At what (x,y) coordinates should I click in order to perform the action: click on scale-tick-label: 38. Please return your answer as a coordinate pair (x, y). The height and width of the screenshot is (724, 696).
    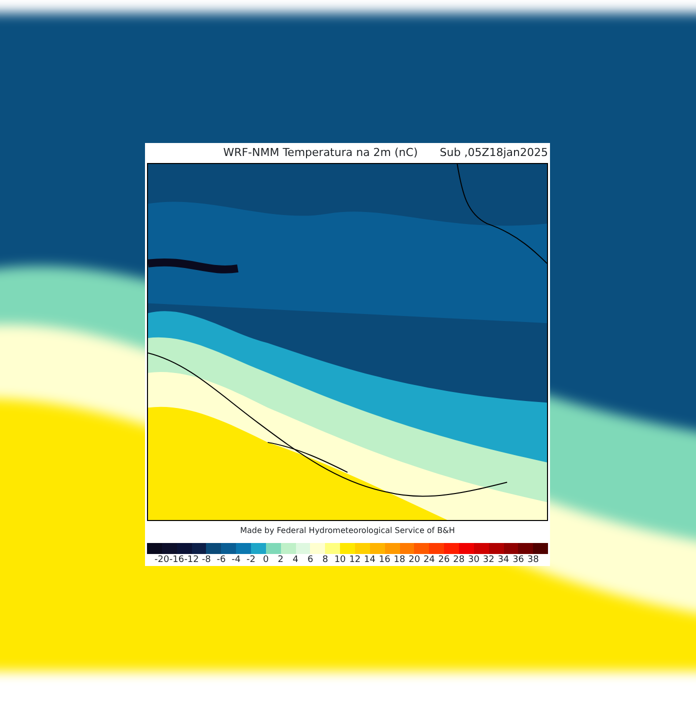
    Looking at the image, I should click on (533, 560).